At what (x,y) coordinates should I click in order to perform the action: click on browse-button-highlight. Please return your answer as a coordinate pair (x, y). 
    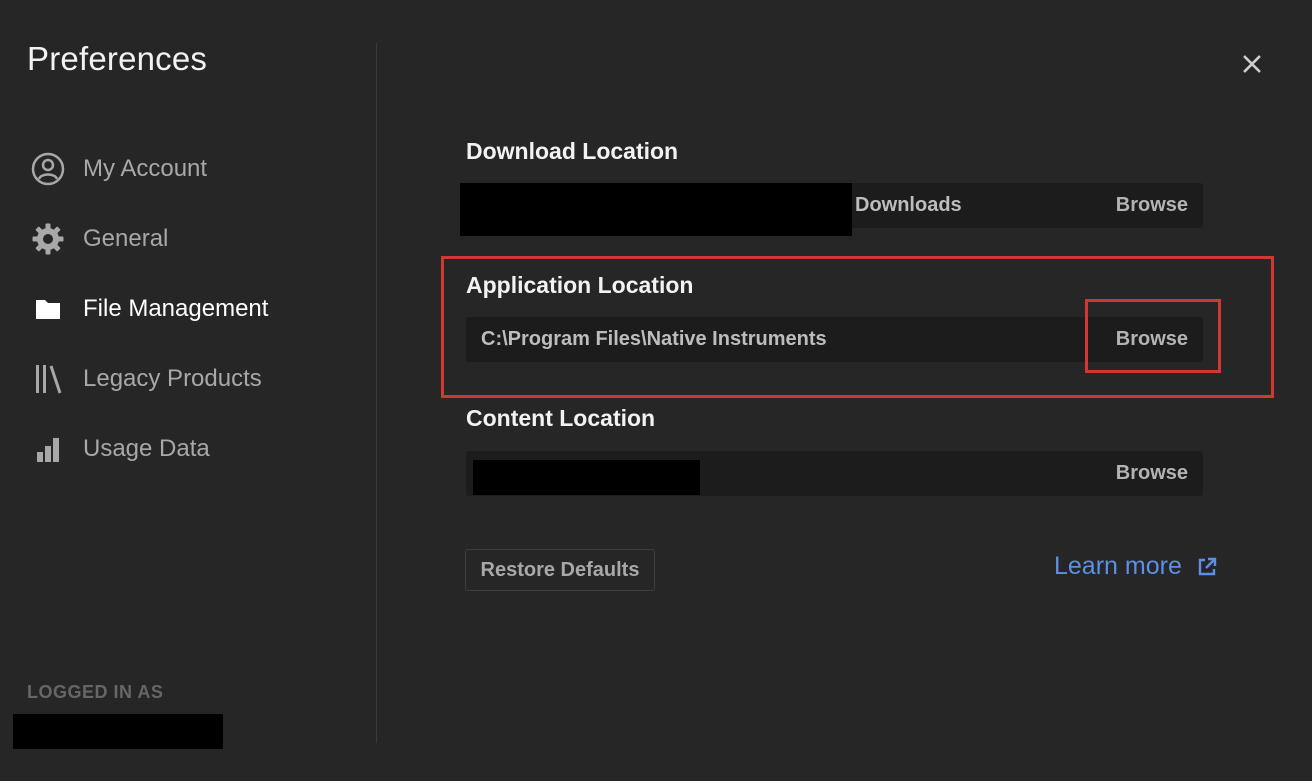
    Looking at the image, I should click on (1153, 336).